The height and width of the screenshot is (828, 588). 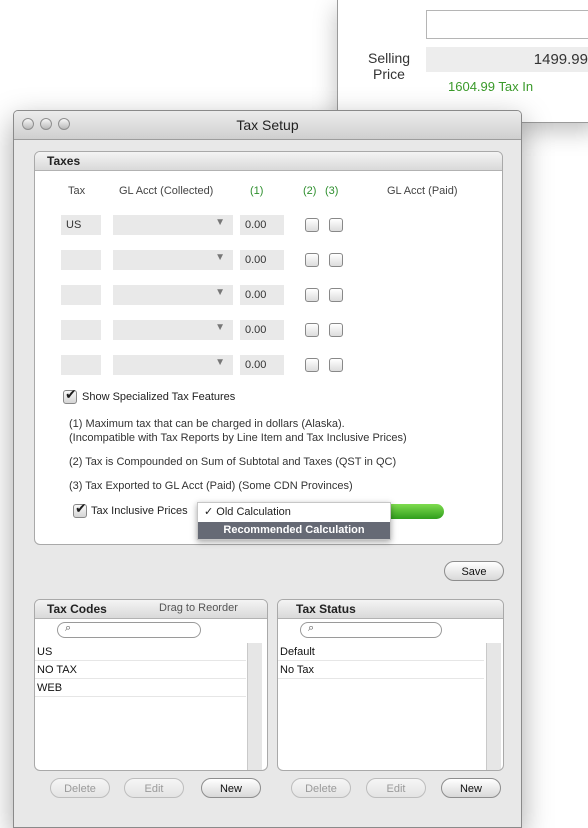 What do you see at coordinates (154, 788) in the screenshot?
I see `edit-tax-code-button: Edit` at bounding box center [154, 788].